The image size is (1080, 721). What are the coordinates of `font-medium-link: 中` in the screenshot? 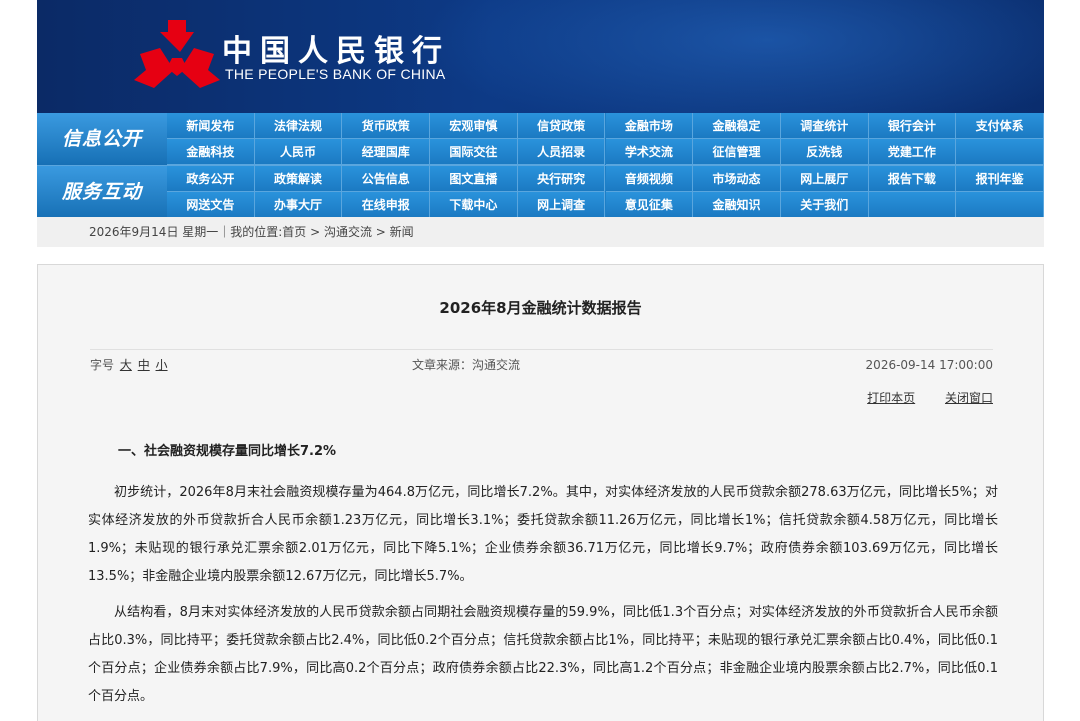 It's located at (144, 365).